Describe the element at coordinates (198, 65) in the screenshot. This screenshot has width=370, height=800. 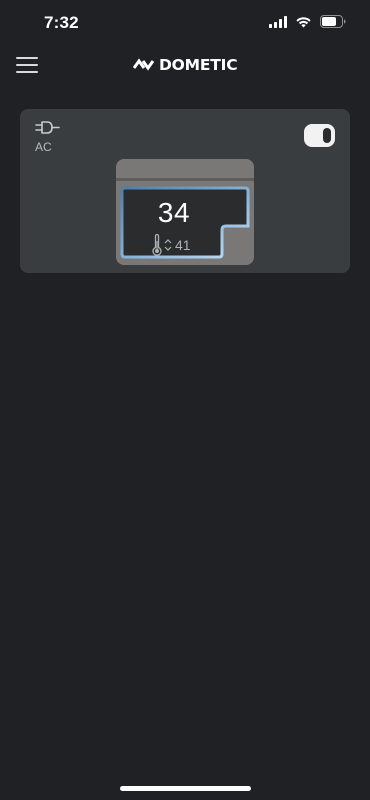
I see `logo-text: DOMETIC` at that location.